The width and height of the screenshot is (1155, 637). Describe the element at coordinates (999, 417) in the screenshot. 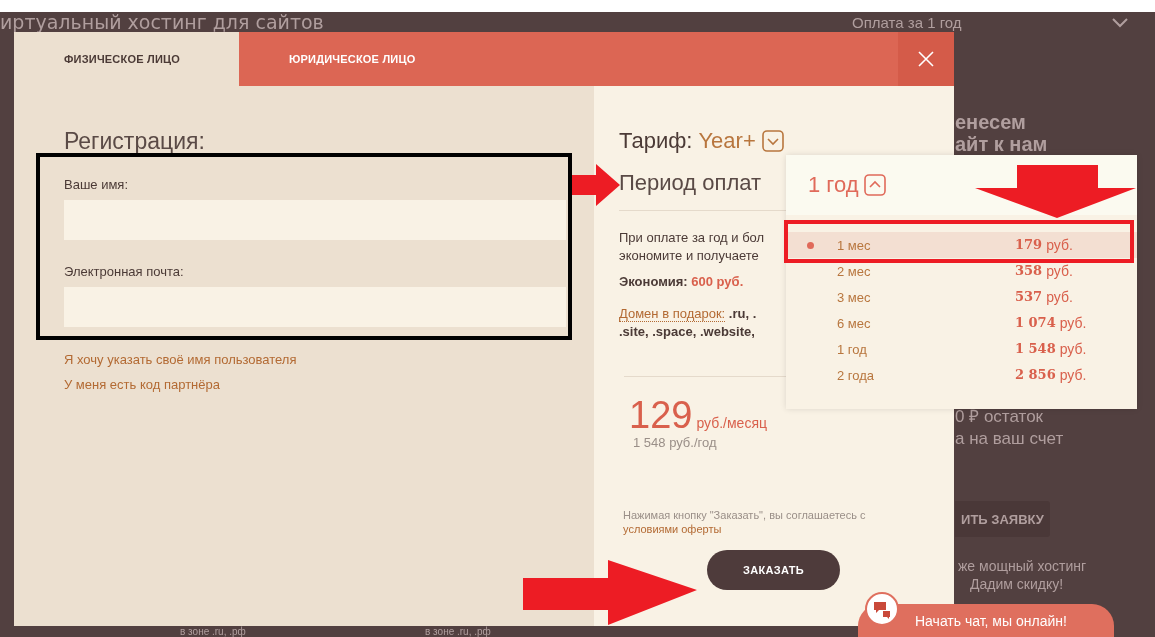

I see `balance-text: 0 ₽ остаток` at that location.